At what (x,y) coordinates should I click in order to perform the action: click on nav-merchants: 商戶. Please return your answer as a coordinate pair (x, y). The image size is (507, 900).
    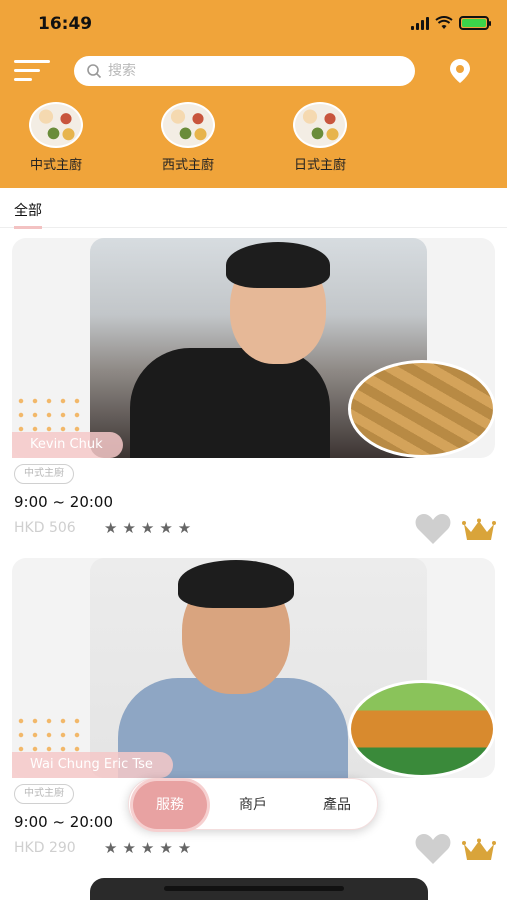
    Looking at the image, I should click on (253, 805).